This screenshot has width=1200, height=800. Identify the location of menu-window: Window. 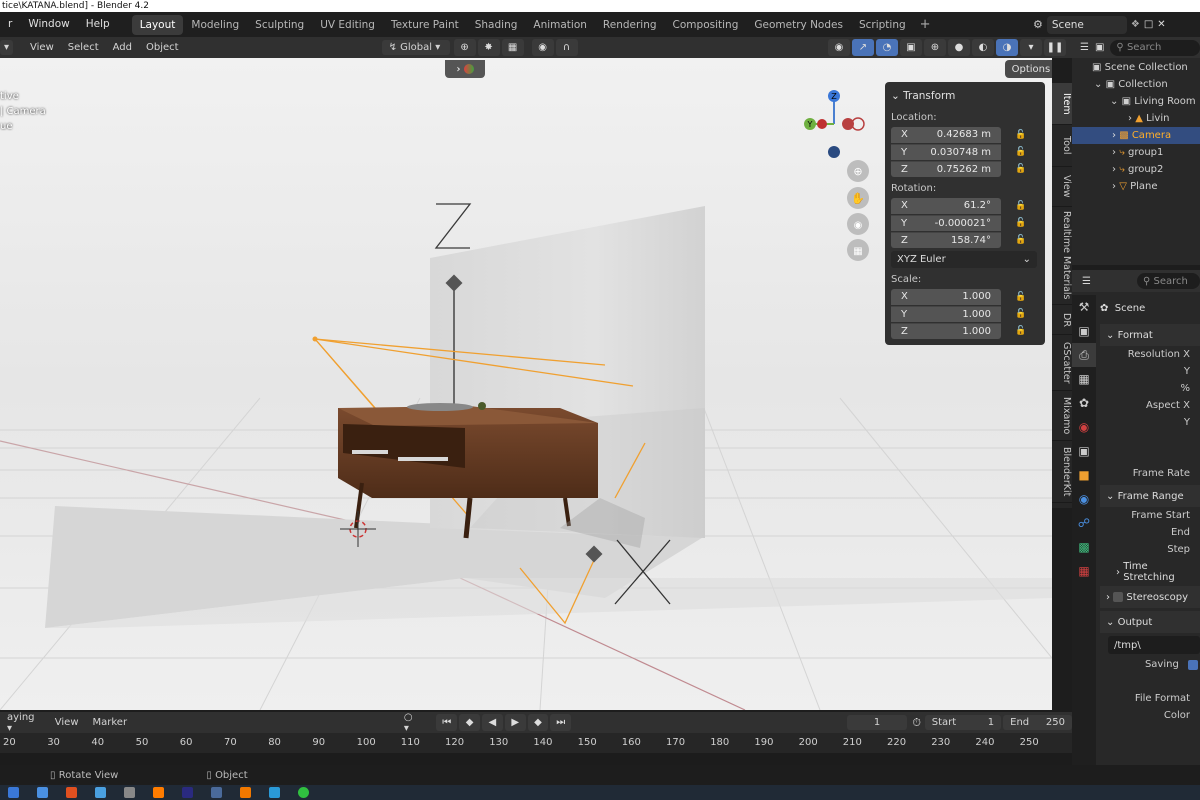
(48, 24).